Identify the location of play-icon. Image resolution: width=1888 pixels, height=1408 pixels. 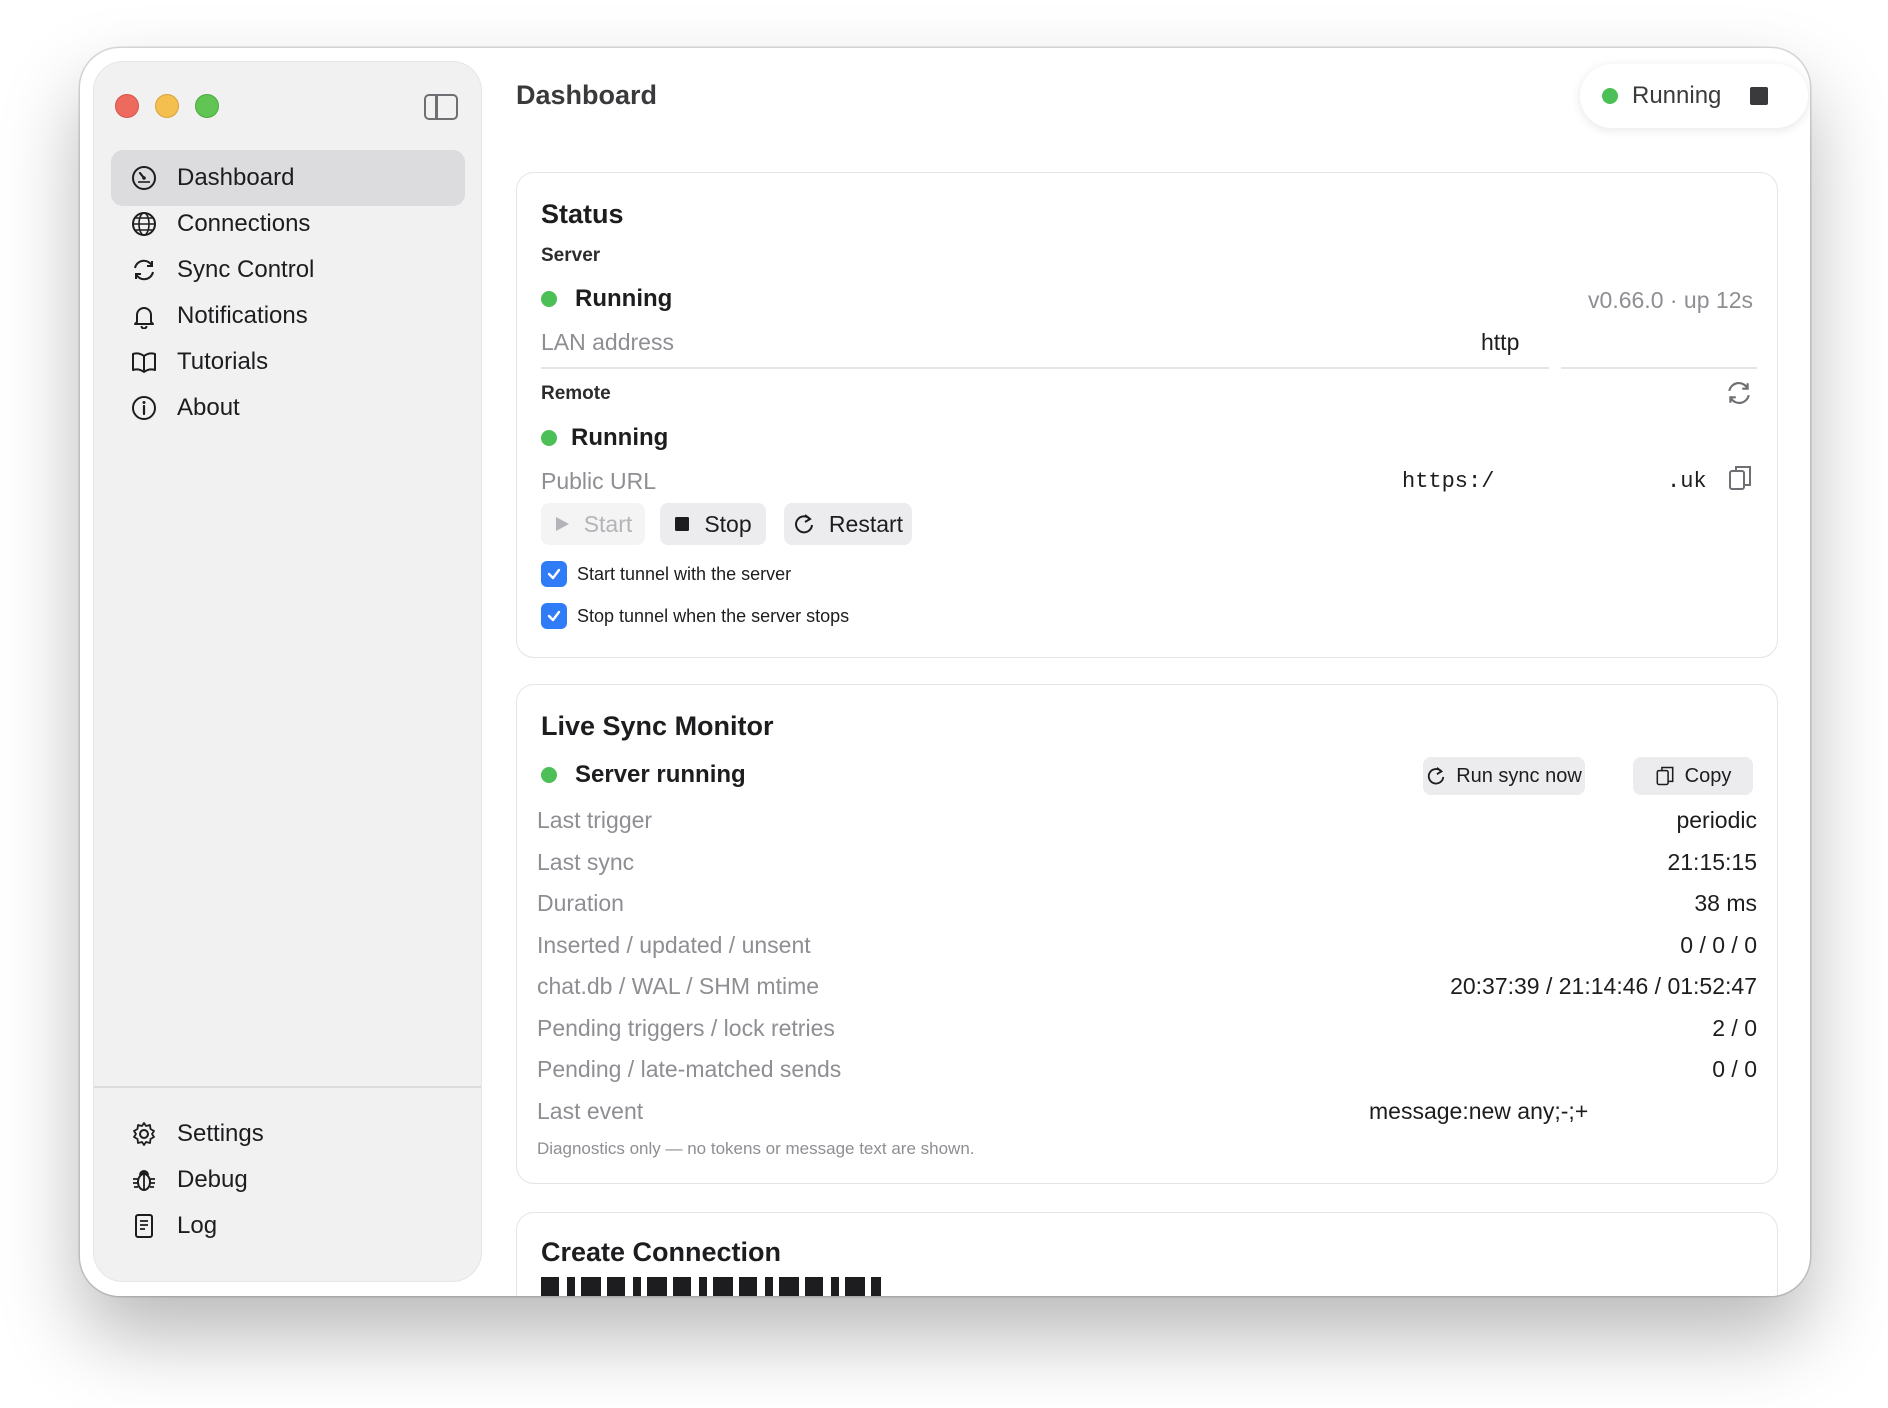
(562, 524).